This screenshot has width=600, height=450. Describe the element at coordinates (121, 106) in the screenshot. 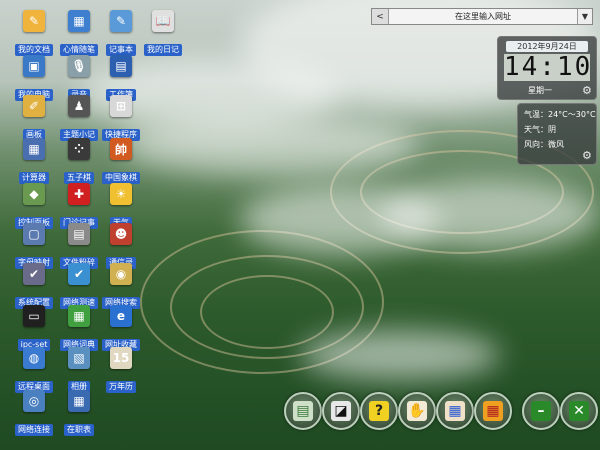

I see `app-icon: ⊞` at that location.